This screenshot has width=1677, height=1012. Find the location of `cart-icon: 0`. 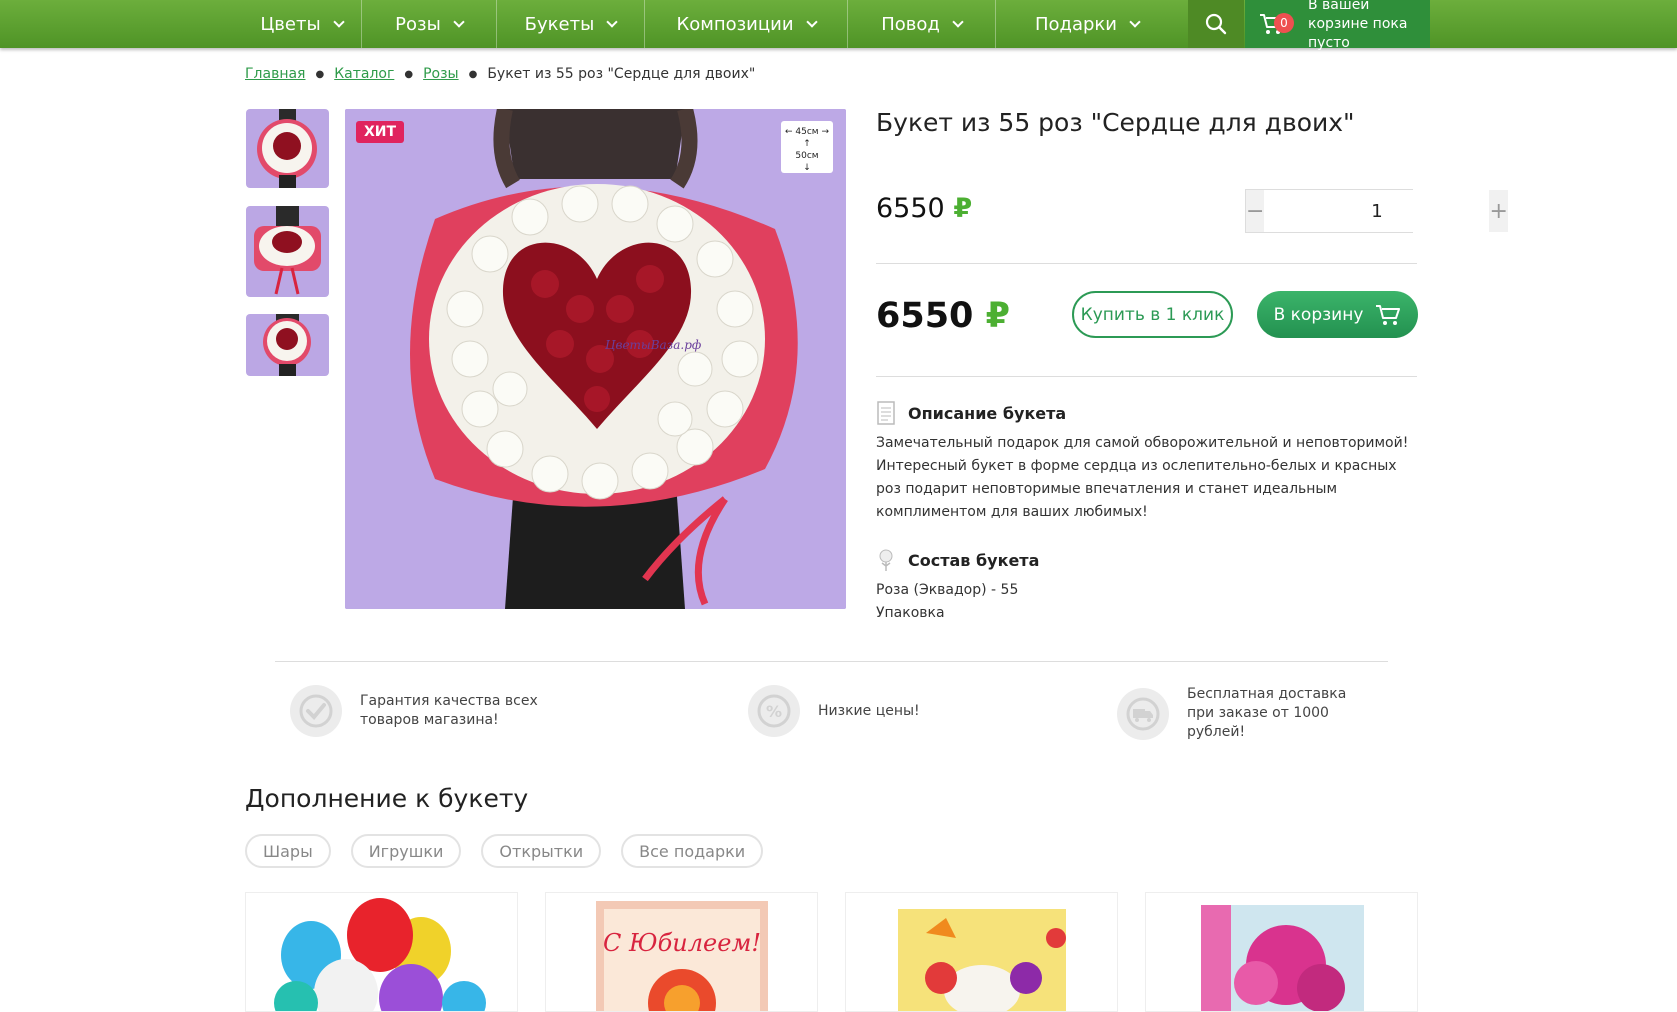

cart-icon: 0 is located at coordinates (1276, 24).